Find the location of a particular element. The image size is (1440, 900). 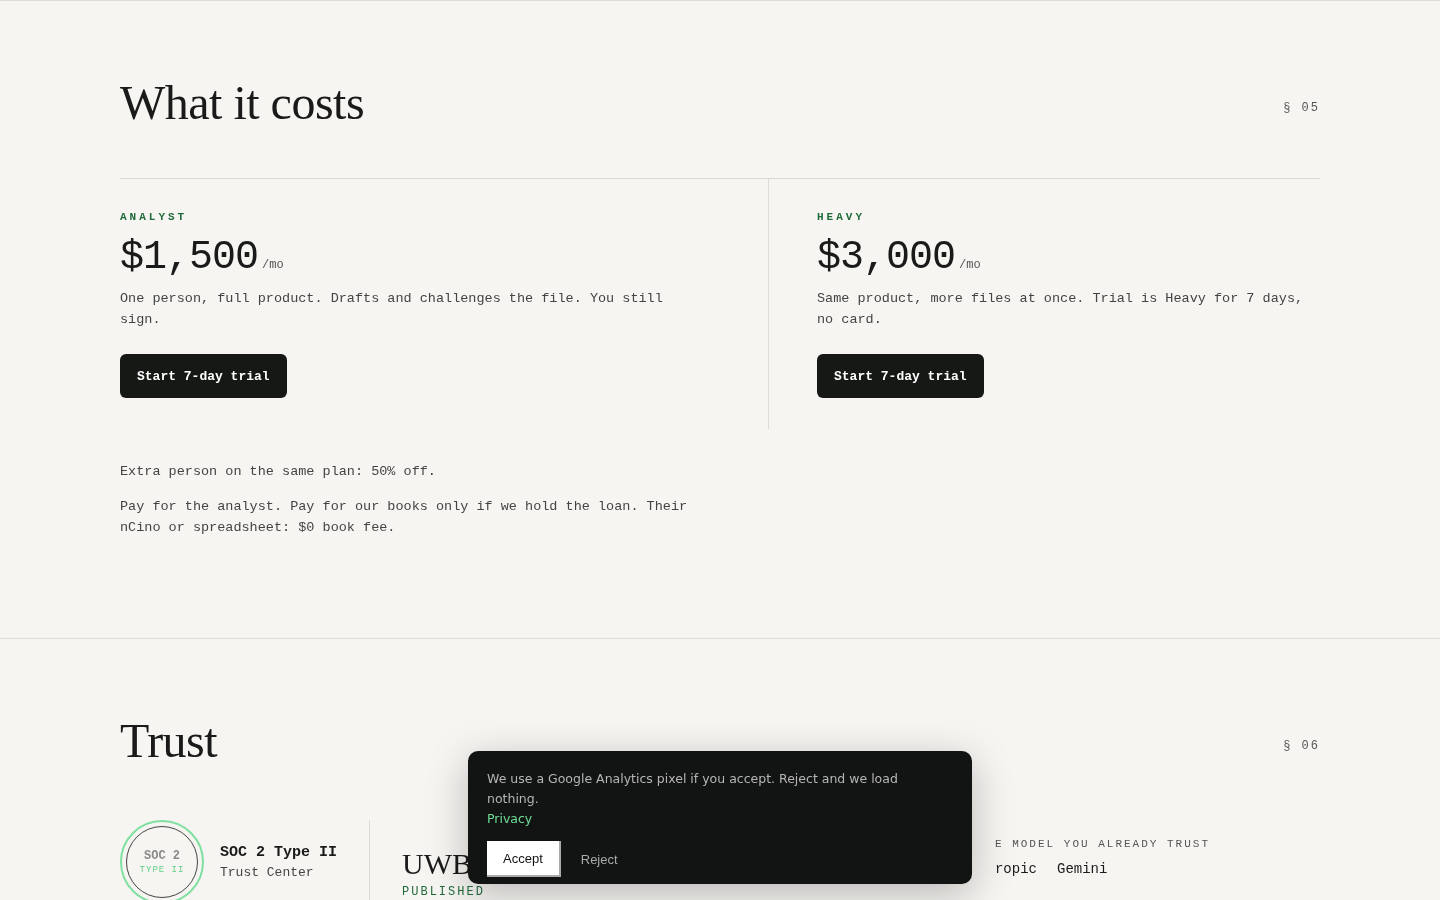

reject-button: Reject is located at coordinates (599, 859).